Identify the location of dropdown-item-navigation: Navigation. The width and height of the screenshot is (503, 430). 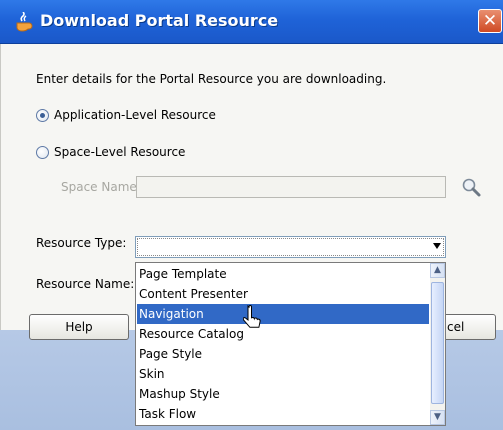
(283, 314).